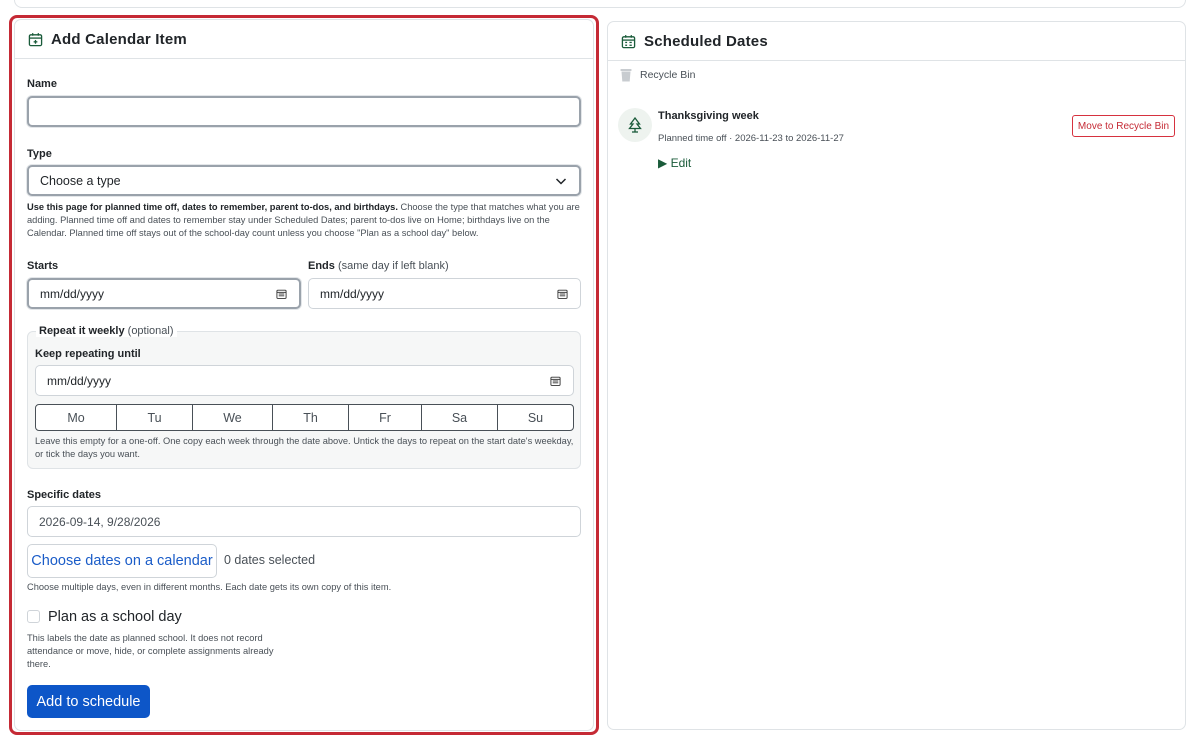  What do you see at coordinates (106, 331) in the screenshot?
I see `repeat-weekly-legend: Repeat it weekly (optional)` at bounding box center [106, 331].